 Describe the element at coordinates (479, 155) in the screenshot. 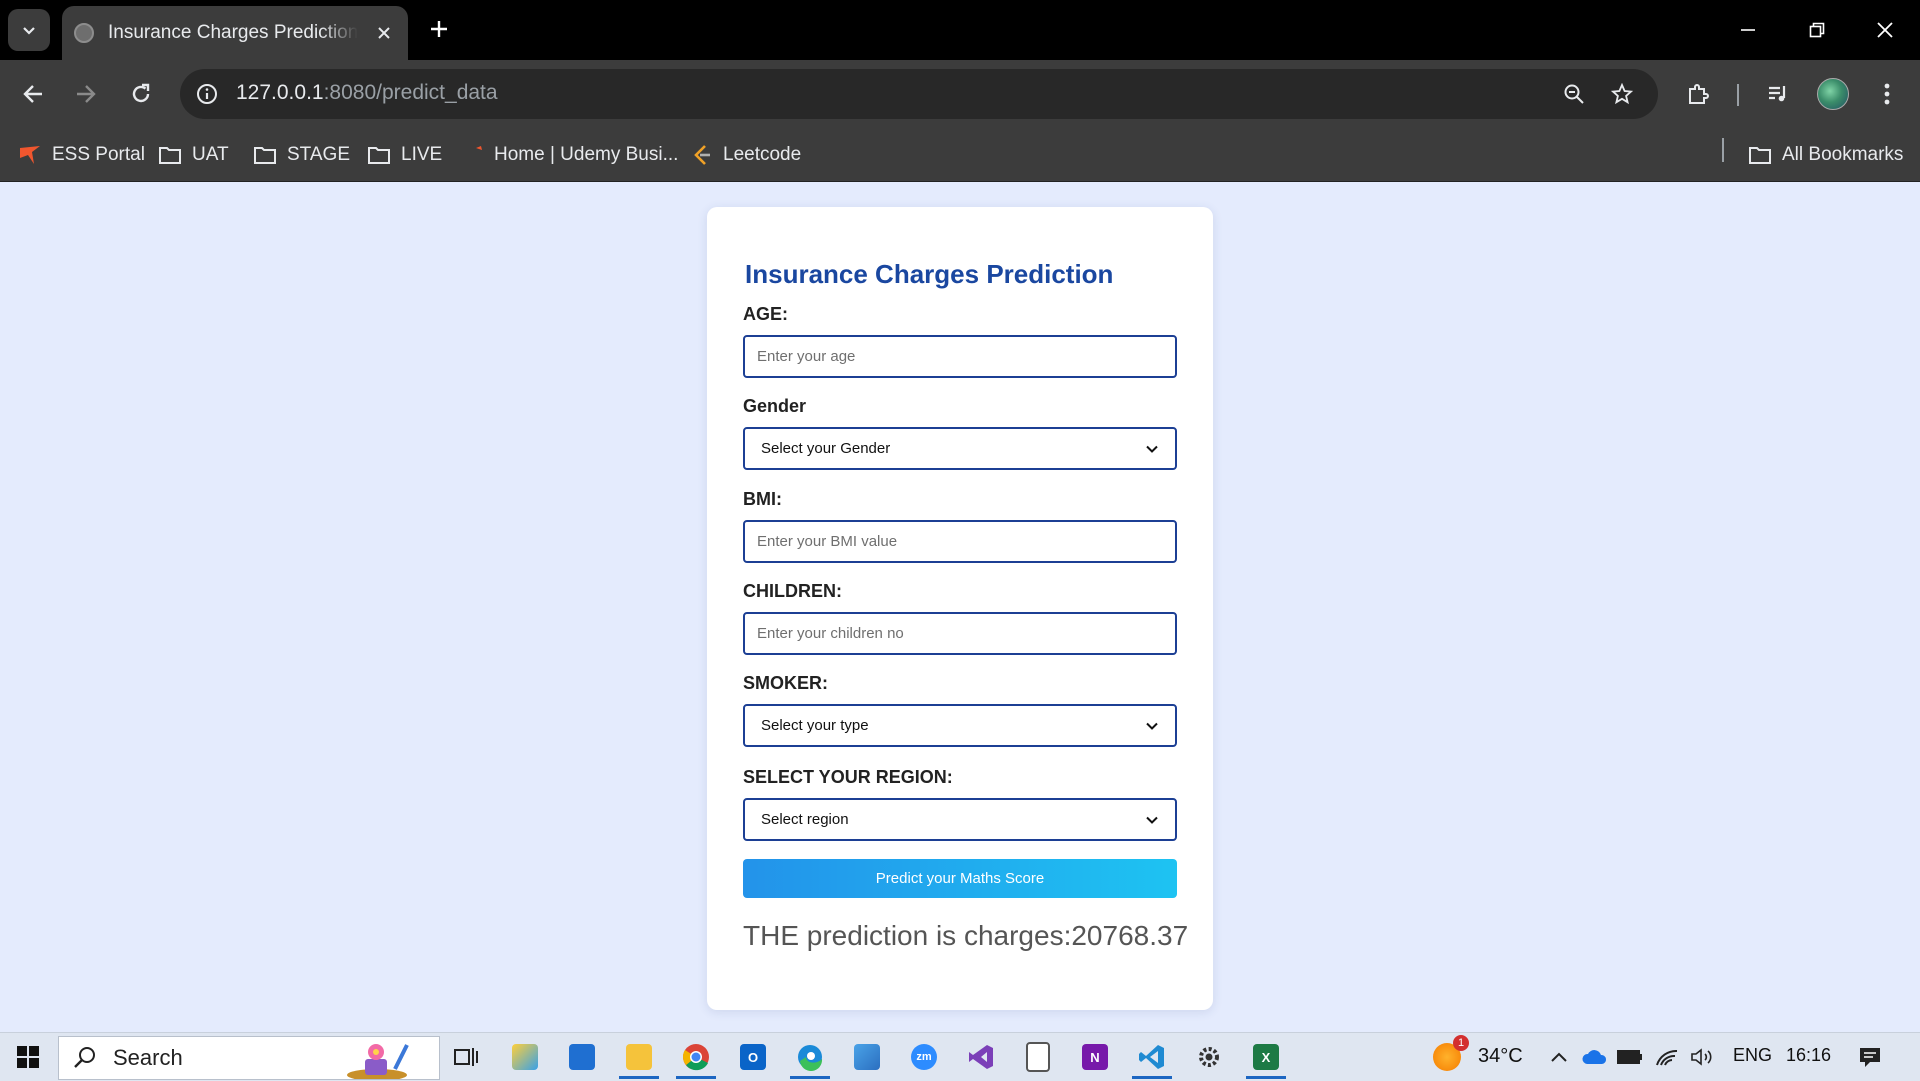

I see `udemy-icon` at that location.